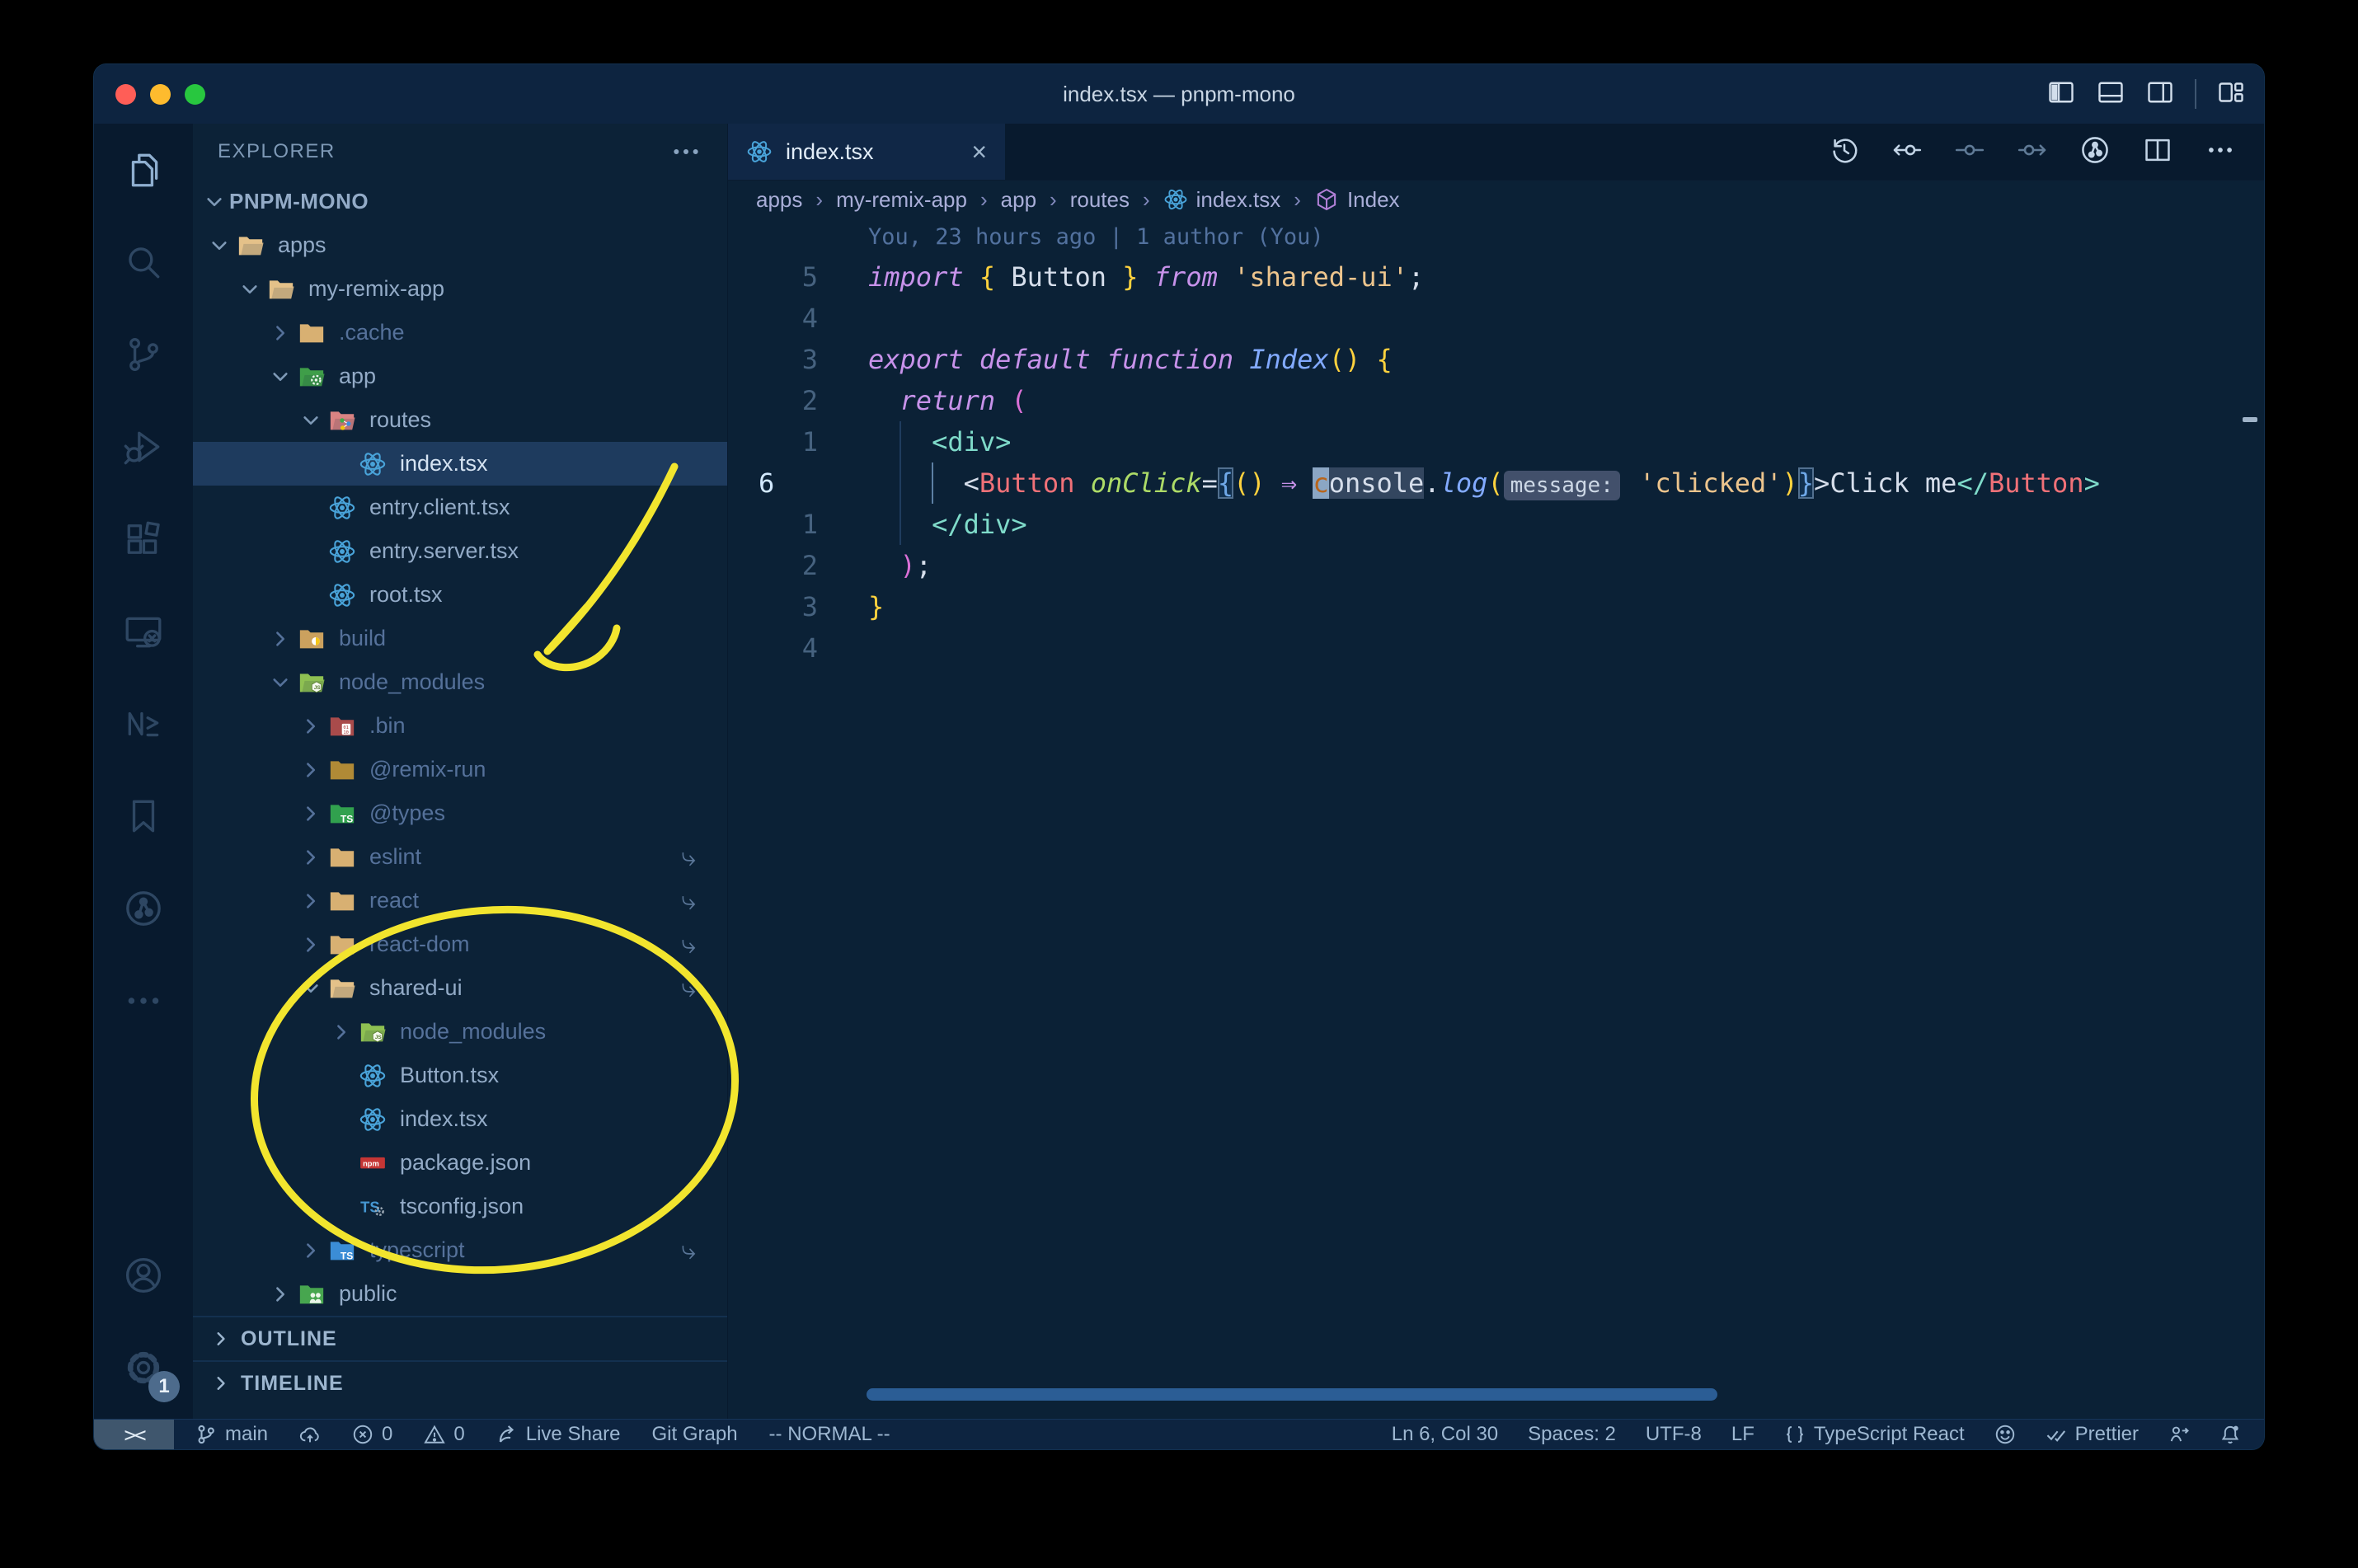 The image size is (2358, 1568). I want to click on close-window-button, so click(125, 94).